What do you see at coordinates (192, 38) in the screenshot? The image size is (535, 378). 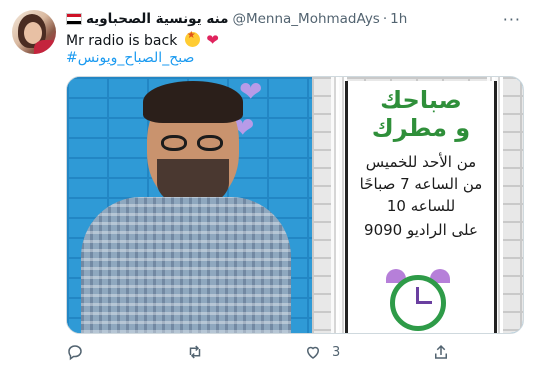 I see `star-struck-emoji-icon` at bounding box center [192, 38].